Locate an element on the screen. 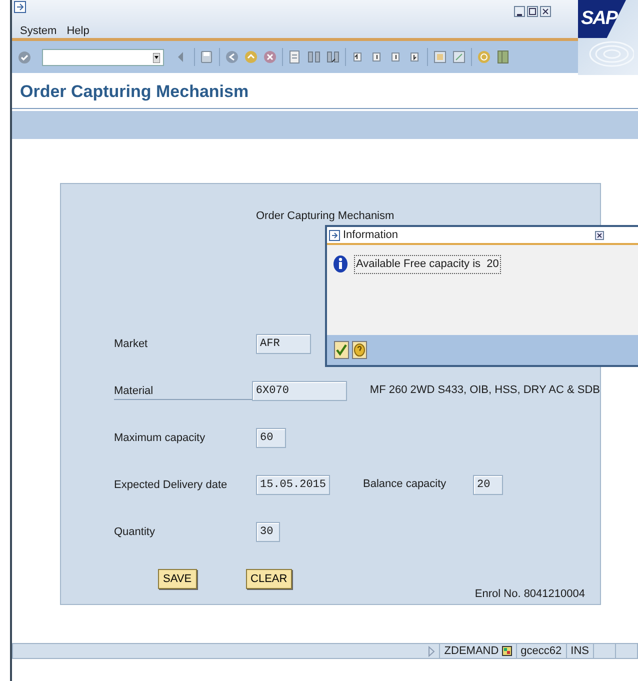 Image resolution: width=638 pixels, height=681 pixels. server-name: gcecc62 is located at coordinates (541, 651).